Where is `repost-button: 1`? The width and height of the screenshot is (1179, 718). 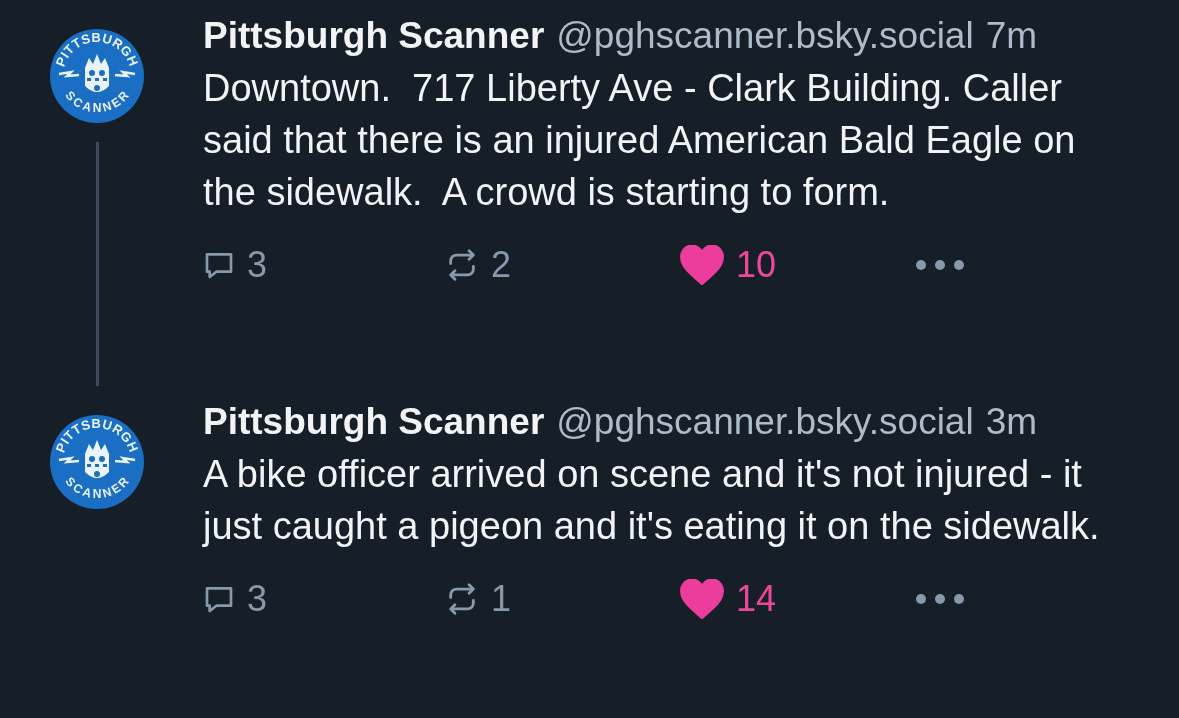
repost-button: 1 is located at coordinates (562, 599).